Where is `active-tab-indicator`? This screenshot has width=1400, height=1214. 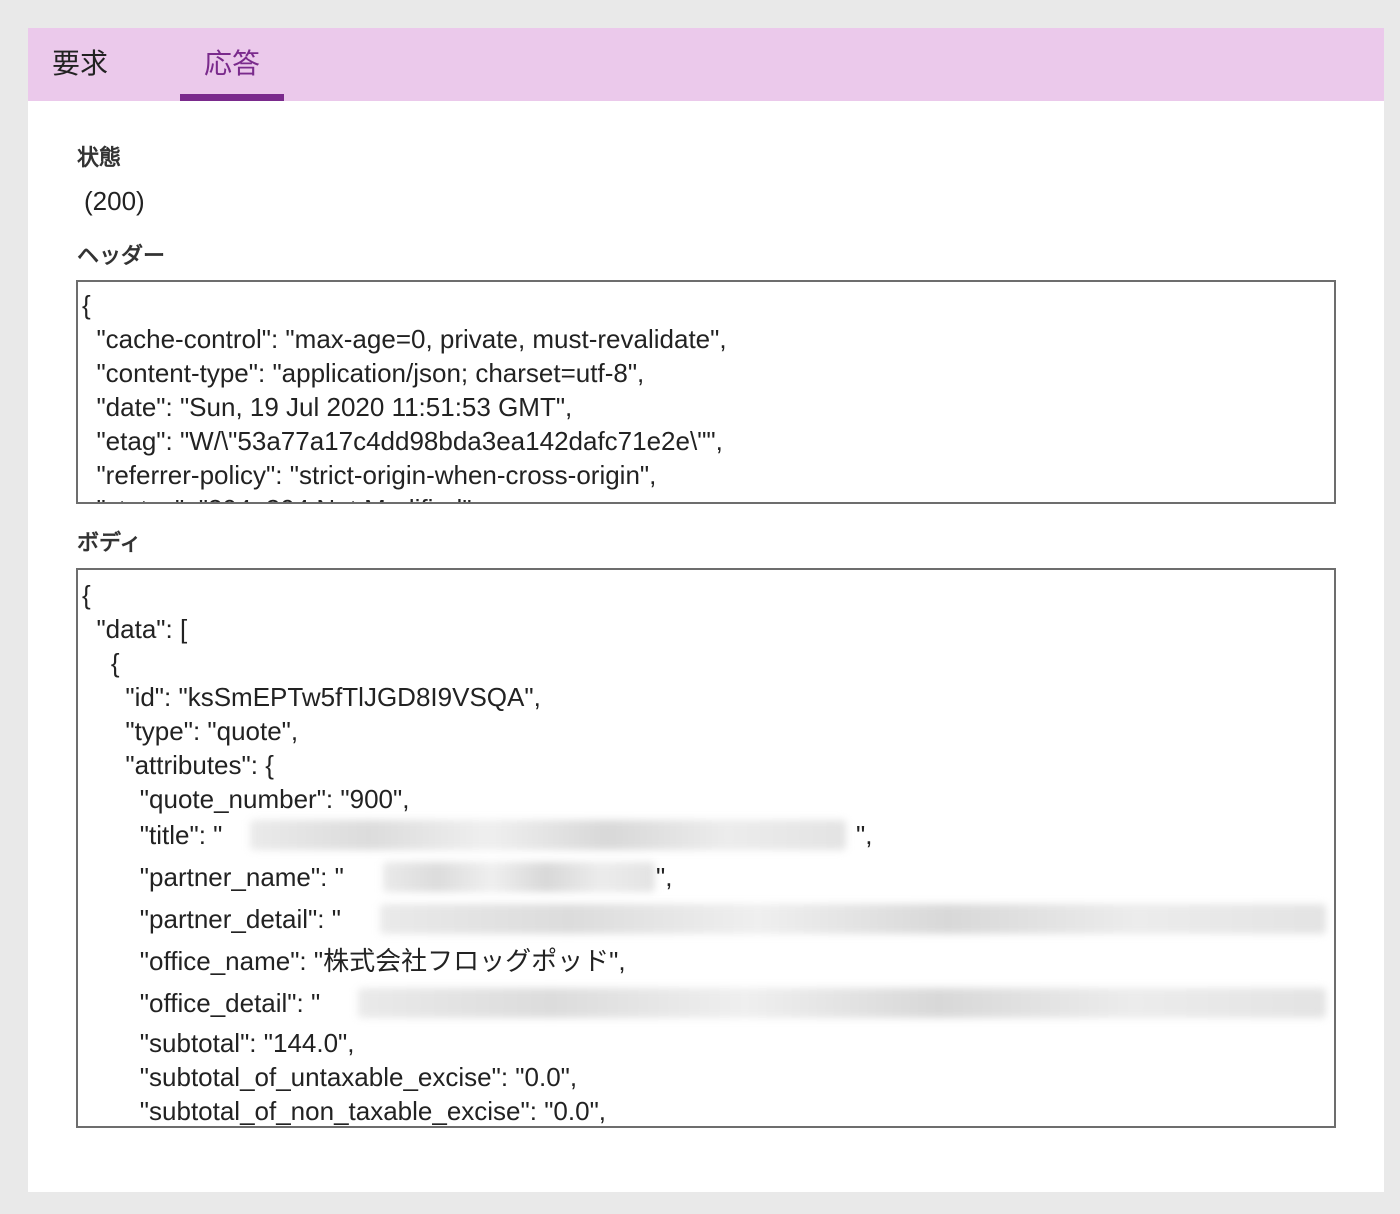 active-tab-indicator is located at coordinates (232, 97).